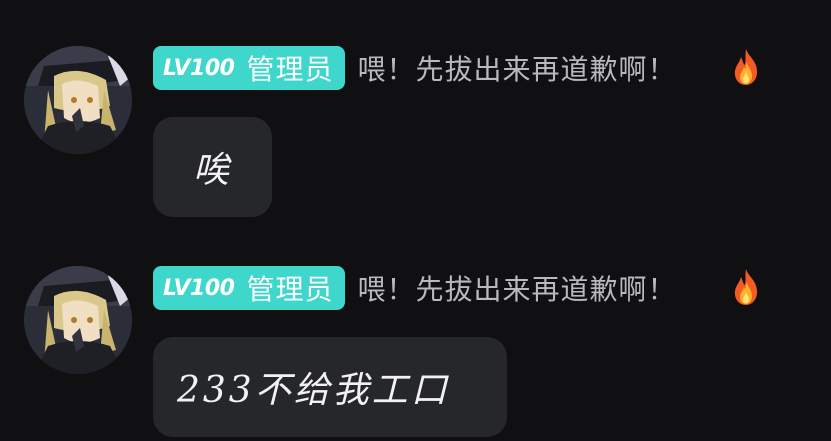  Describe the element at coordinates (213, 170) in the screenshot. I see `message-text: 唉` at that location.